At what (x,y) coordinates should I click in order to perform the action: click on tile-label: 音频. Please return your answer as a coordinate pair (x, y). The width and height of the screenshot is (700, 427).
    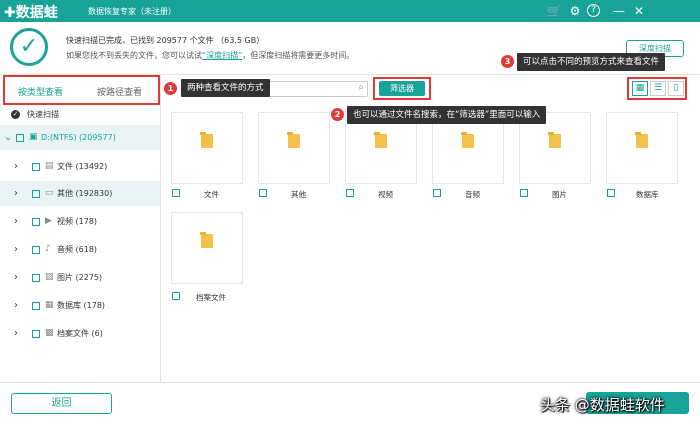
    Looking at the image, I should click on (472, 194).